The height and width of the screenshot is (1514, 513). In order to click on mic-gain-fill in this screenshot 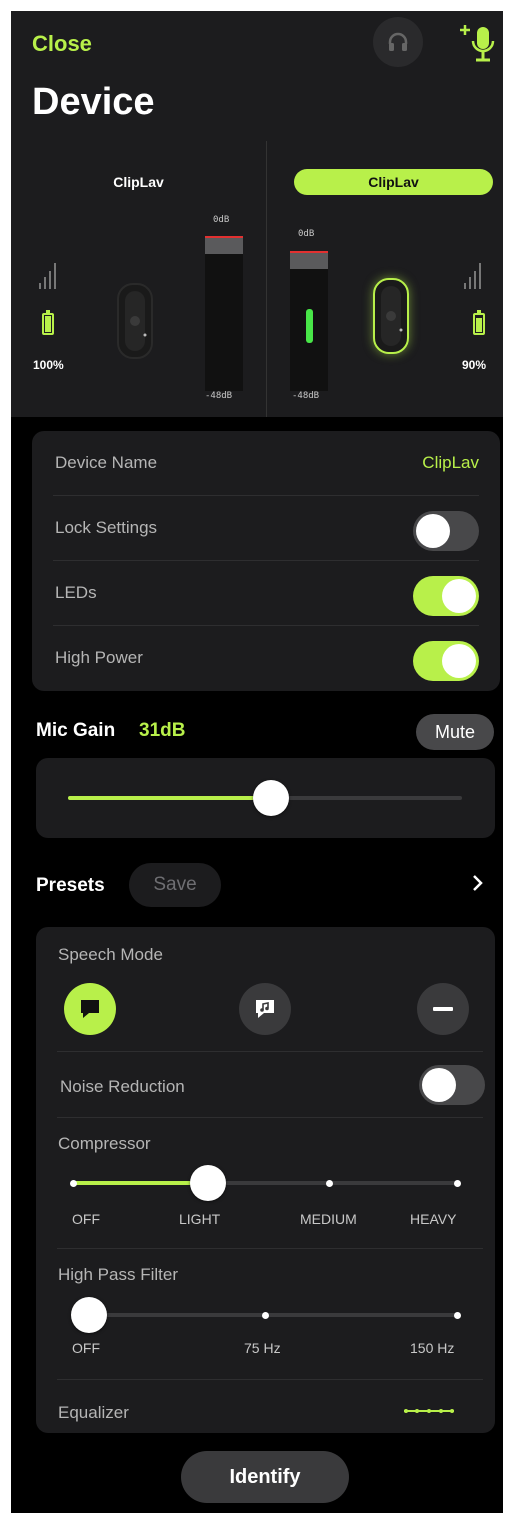, I will do `click(169, 798)`.